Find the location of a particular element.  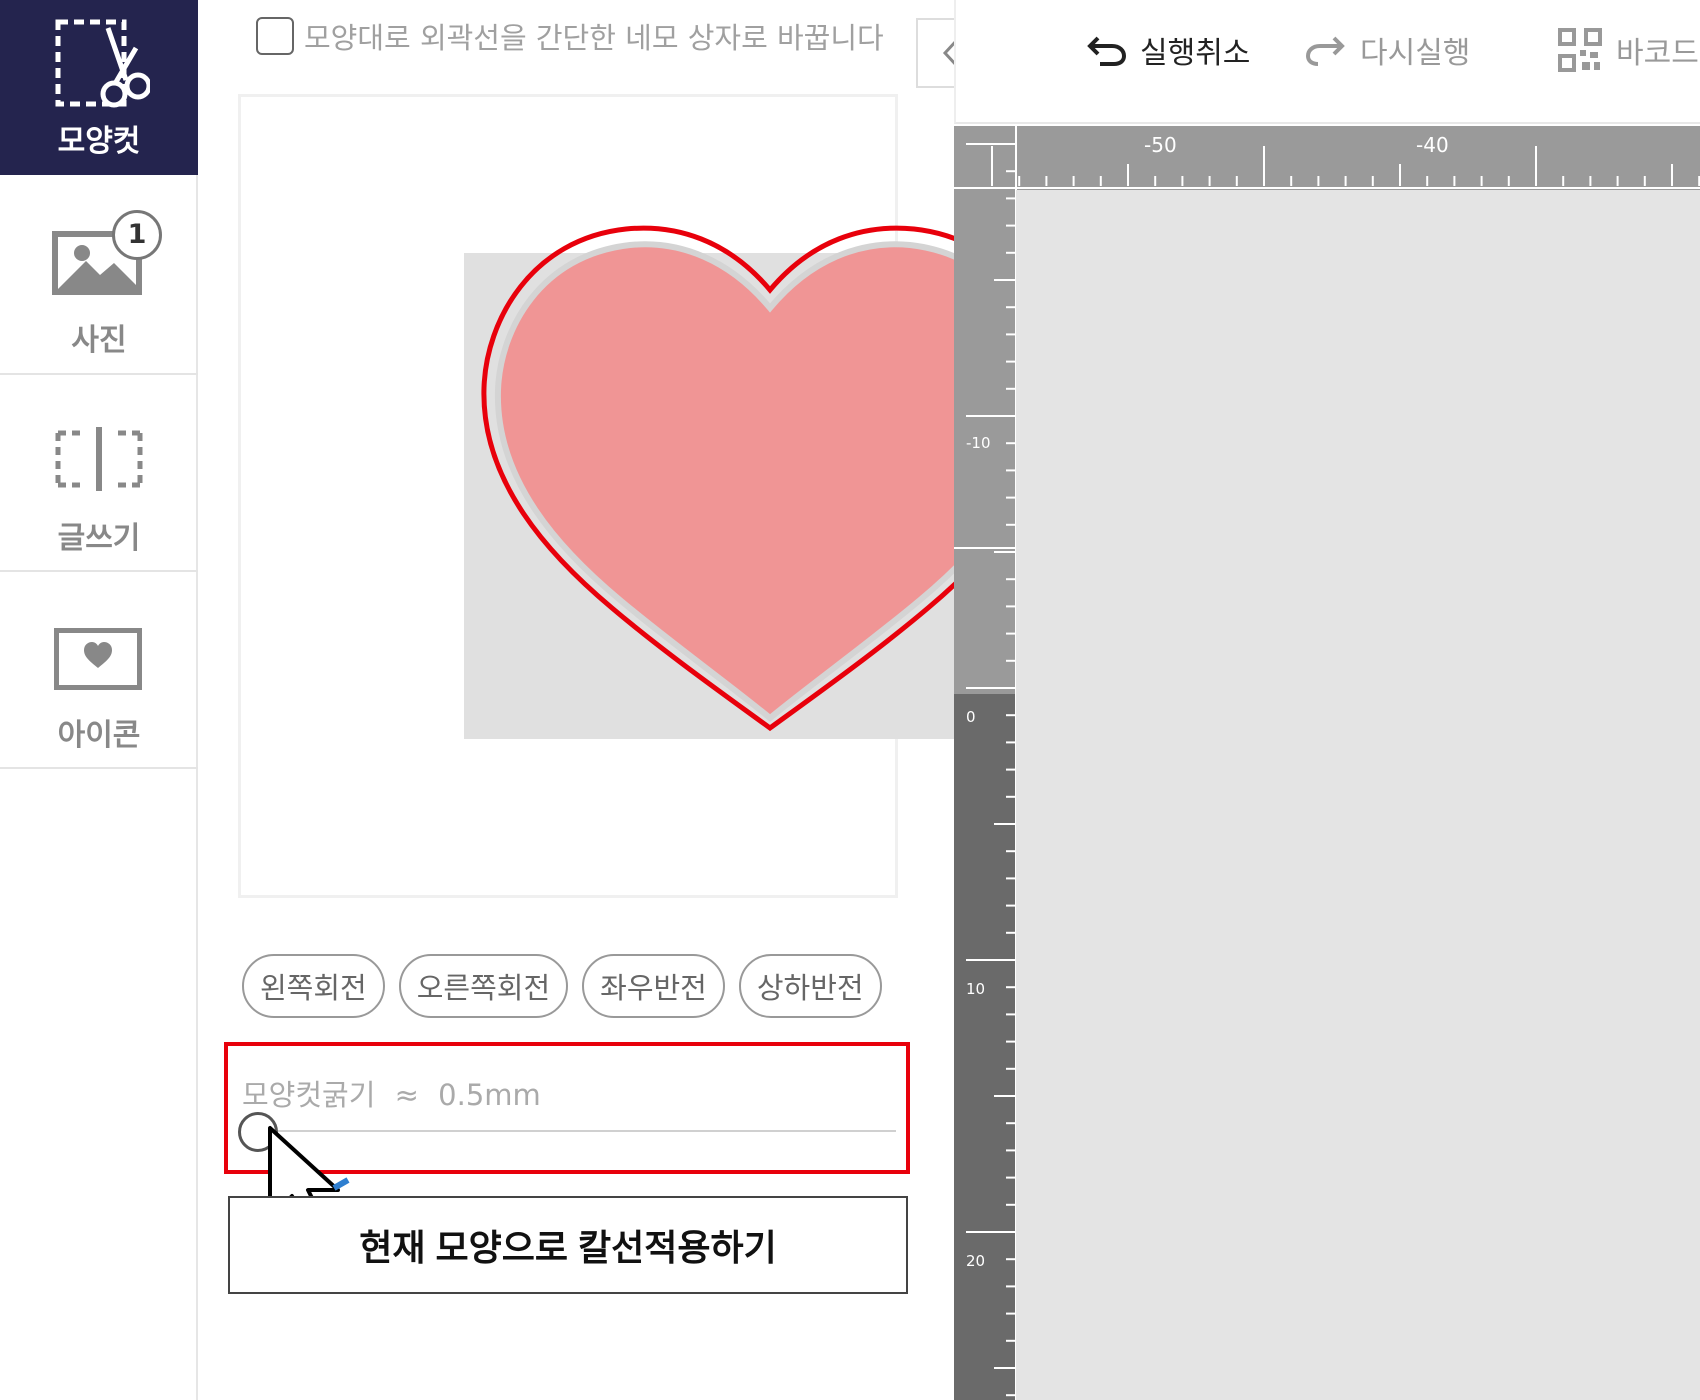

simplify-checkbox is located at coordinates (275, 36).